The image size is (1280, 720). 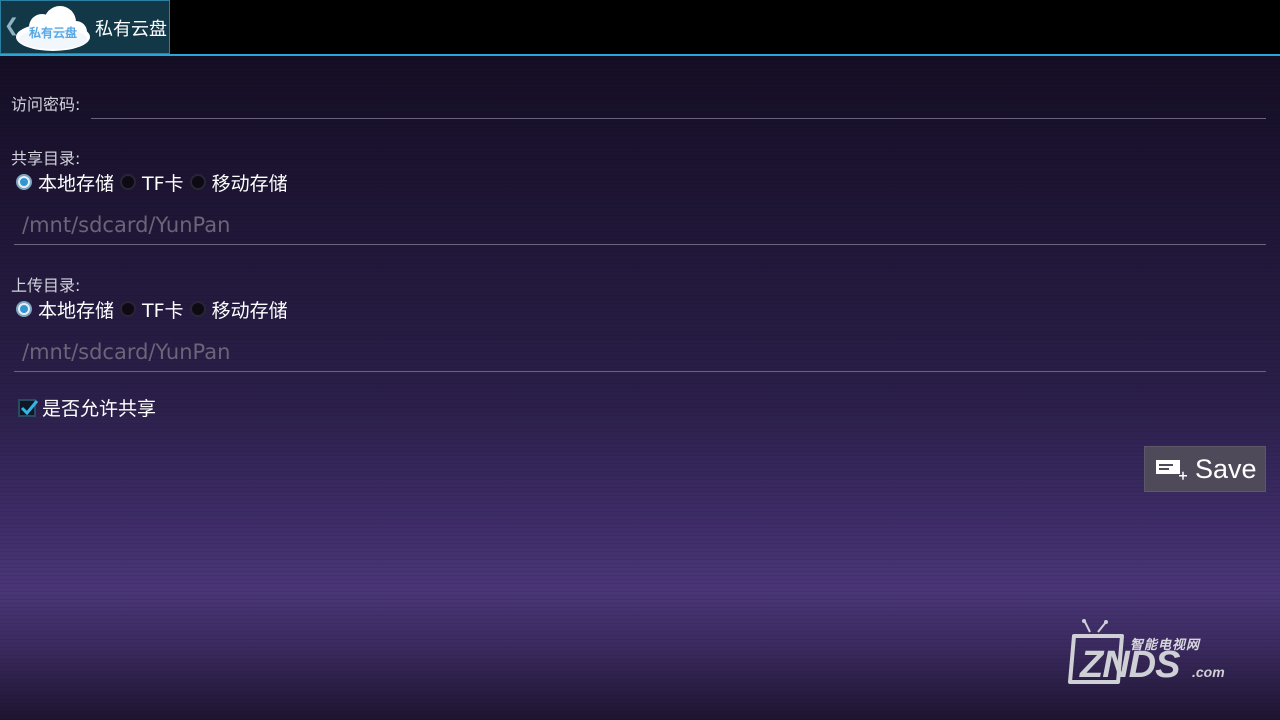 What do you see at coordinates (152, 182) in the screenshot?
I see `share-radio-tf: TF卡` at bounding box center [152, 182].